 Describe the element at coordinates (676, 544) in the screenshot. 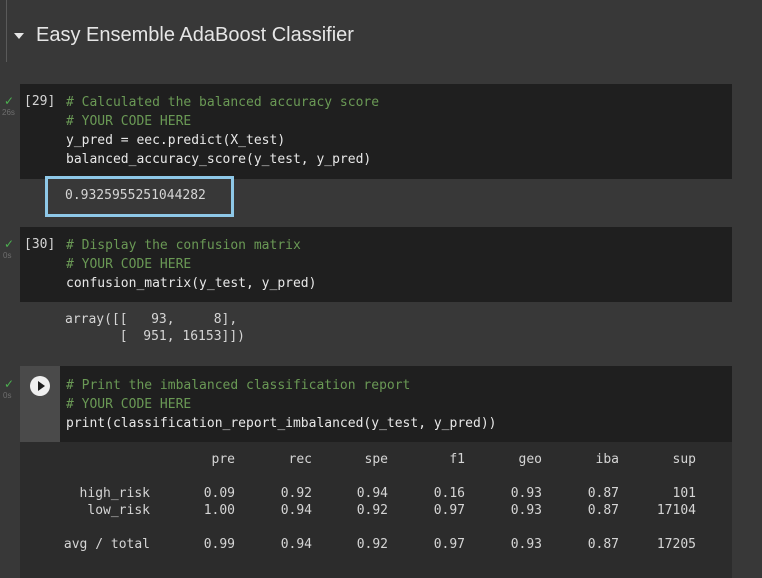

I see `report-cell: 17205` at that location.